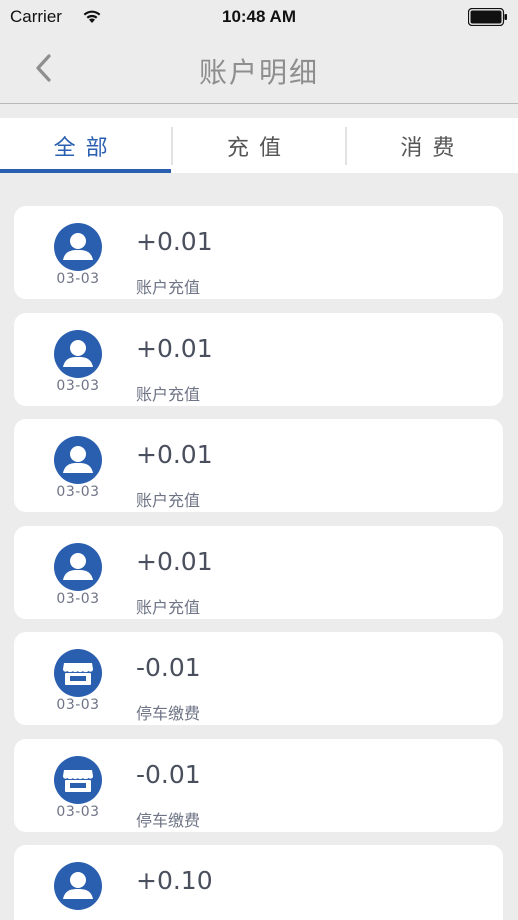  I want to click on tab-all: 全部, so click(86, 145).